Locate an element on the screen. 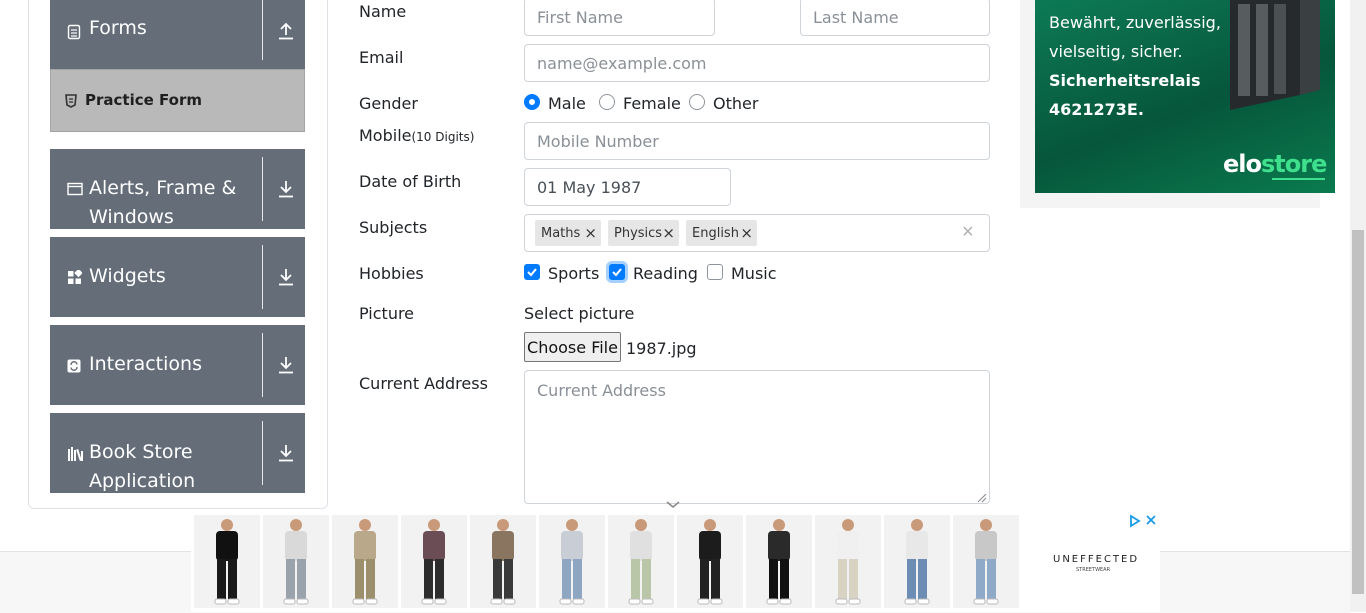 The height and width of the screenshot is (613, 1366). clear-all-icon: × is located at coordinates (968, 232).